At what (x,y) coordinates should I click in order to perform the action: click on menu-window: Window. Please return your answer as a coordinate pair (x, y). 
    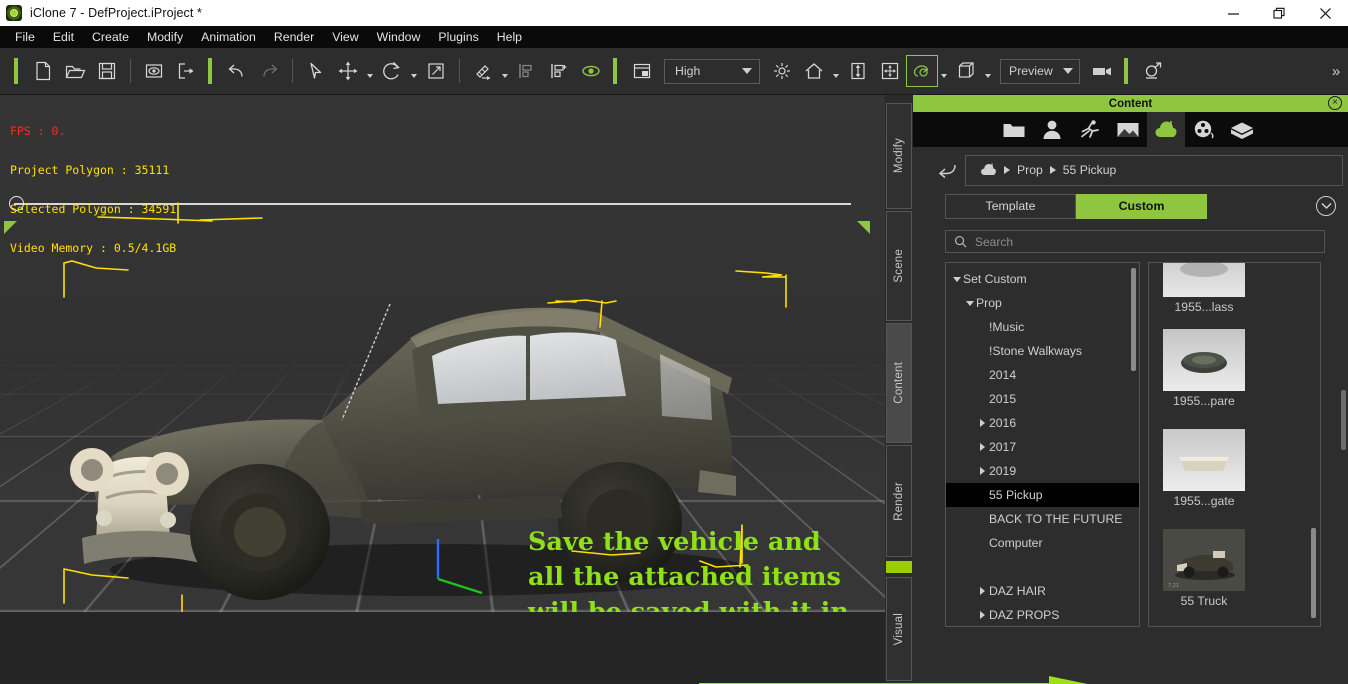
    Looking at the image, I should click on (399, 37).